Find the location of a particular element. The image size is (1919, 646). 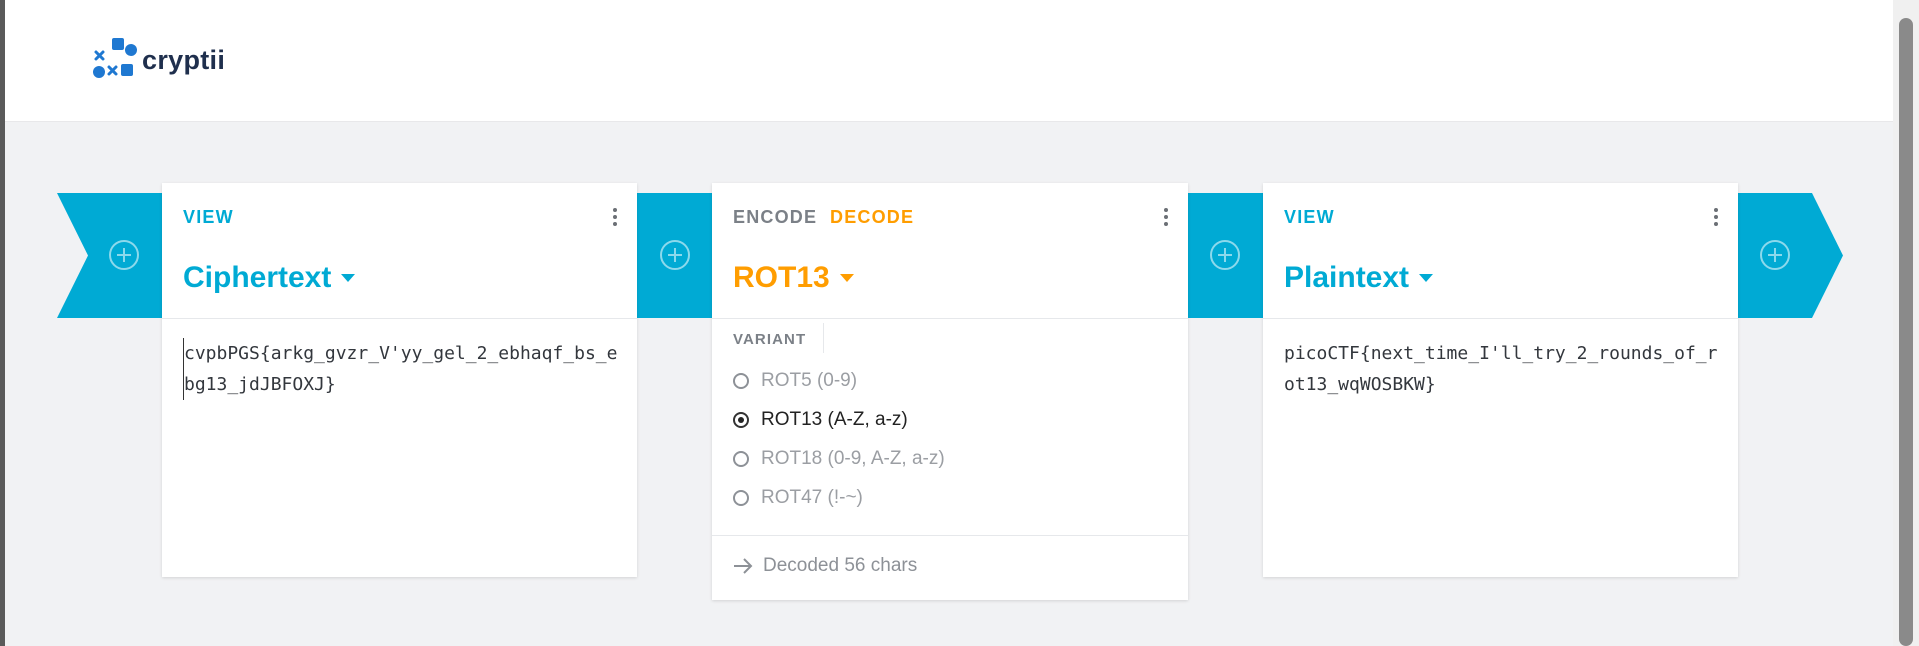

rot13-brick-header: ENCODE DECODE ROT13 is located at coordinates (950, 251).